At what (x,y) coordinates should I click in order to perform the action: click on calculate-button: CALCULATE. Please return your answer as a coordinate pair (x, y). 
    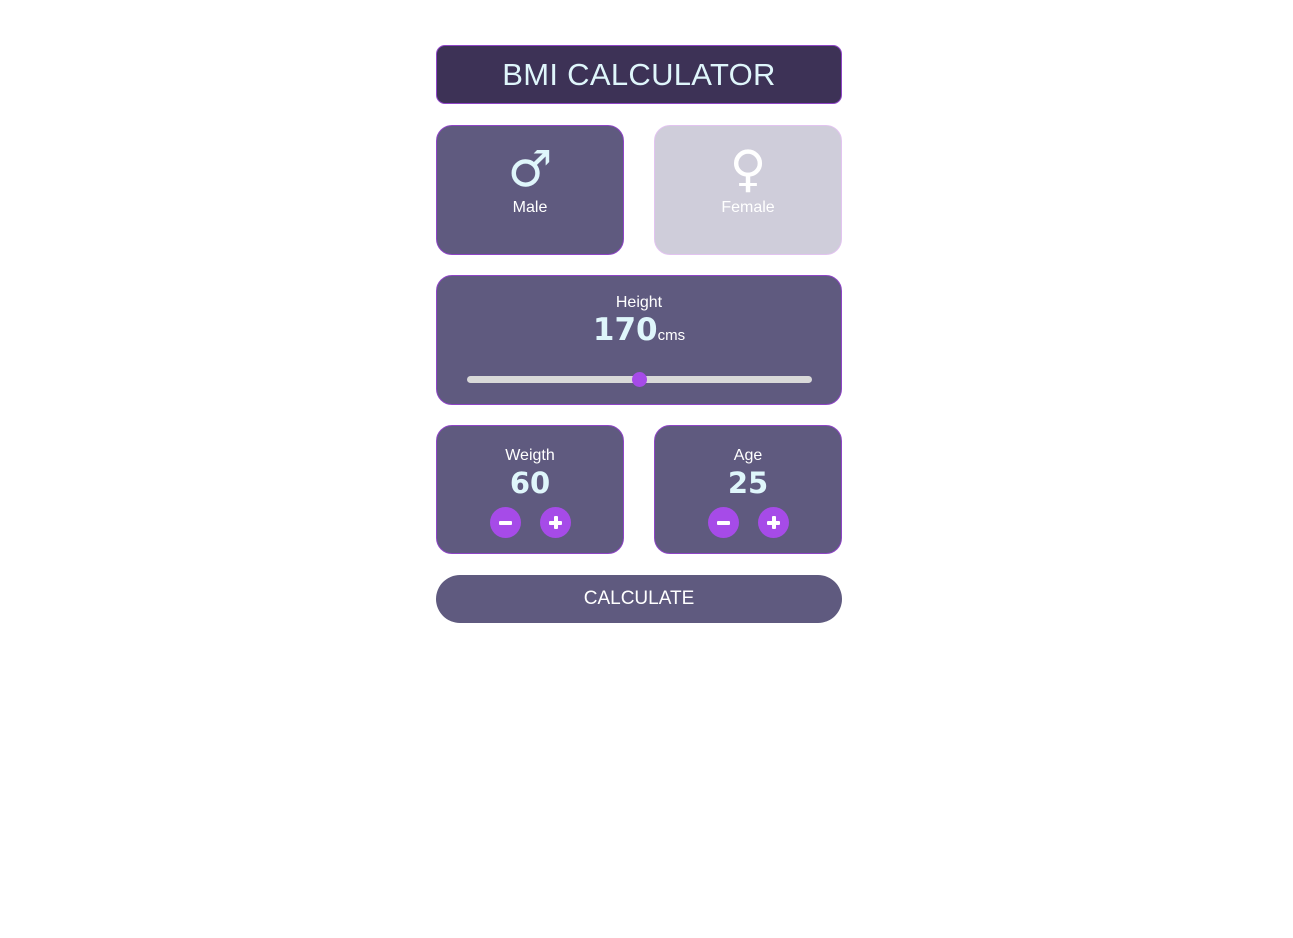
    Looking at the image, I should click on (639, 599).